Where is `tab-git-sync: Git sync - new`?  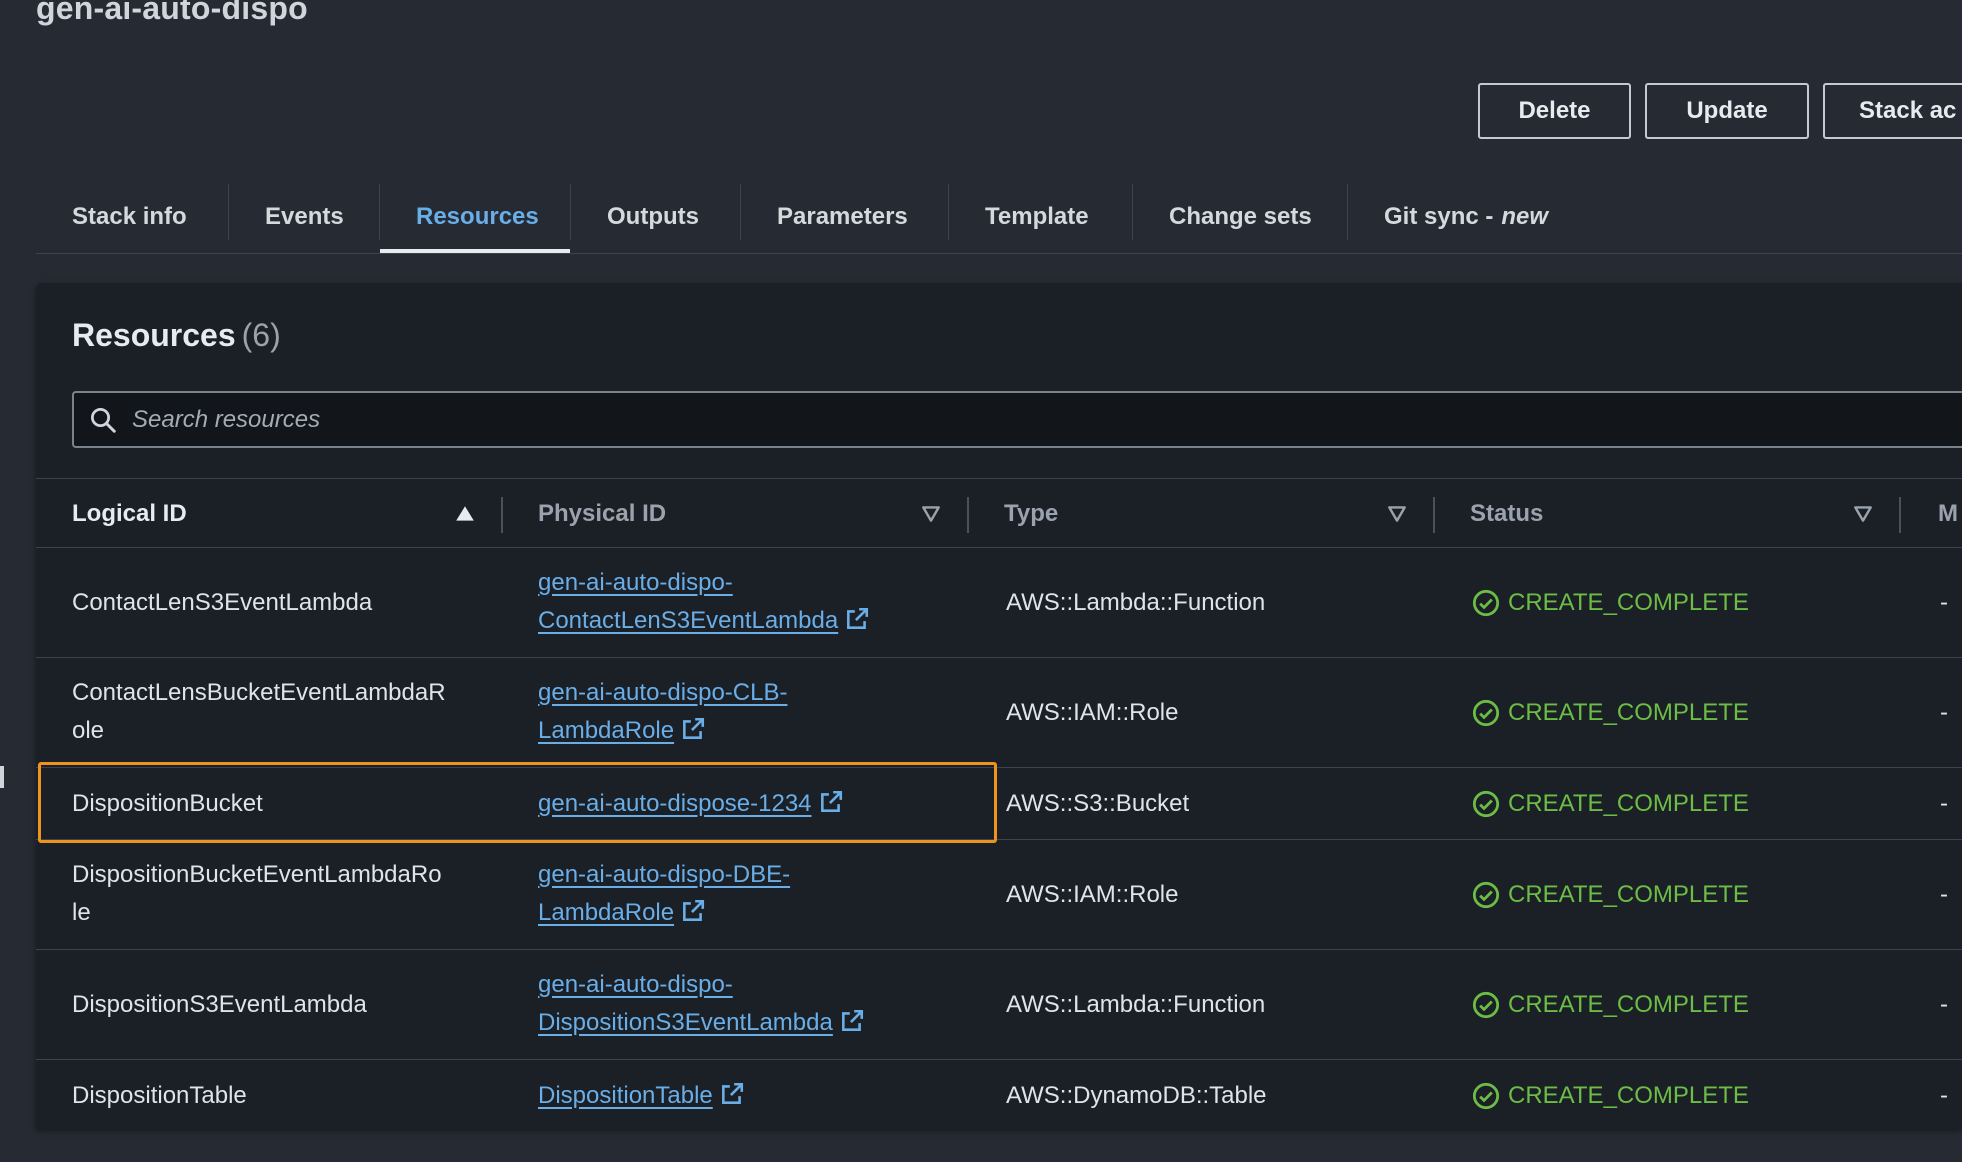 tab-git-sync: Git sync - new is located at coordinates (1466, 217).